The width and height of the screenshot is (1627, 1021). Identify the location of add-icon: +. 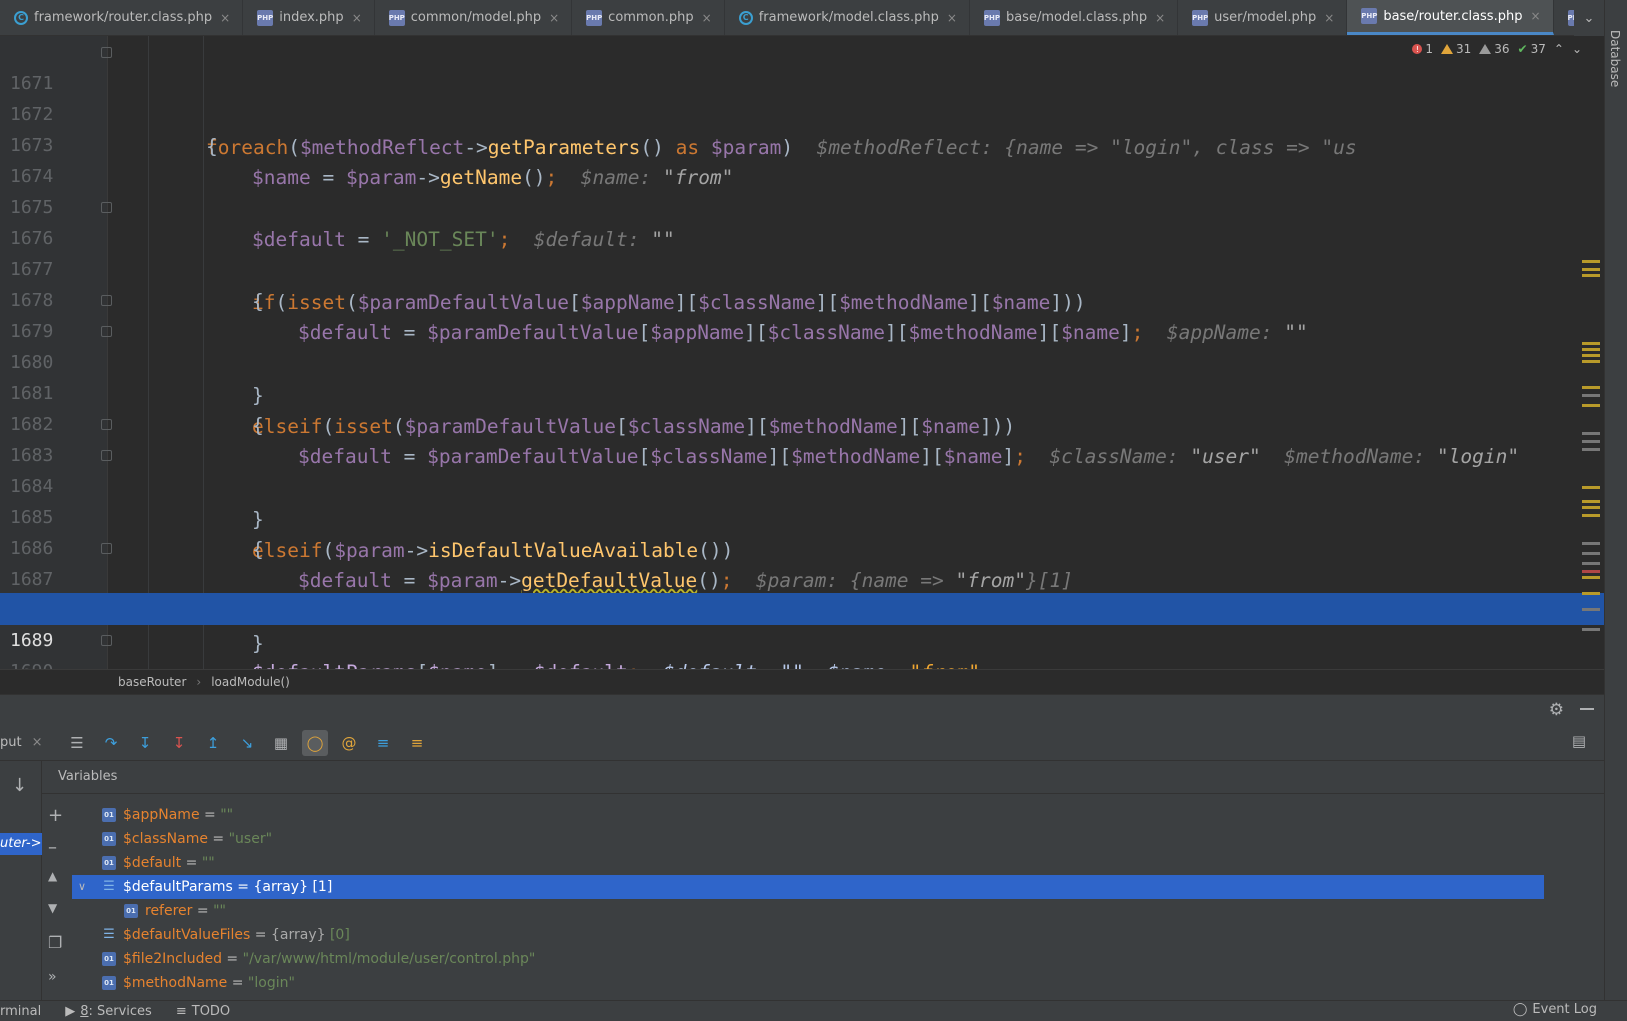
(55, 815).